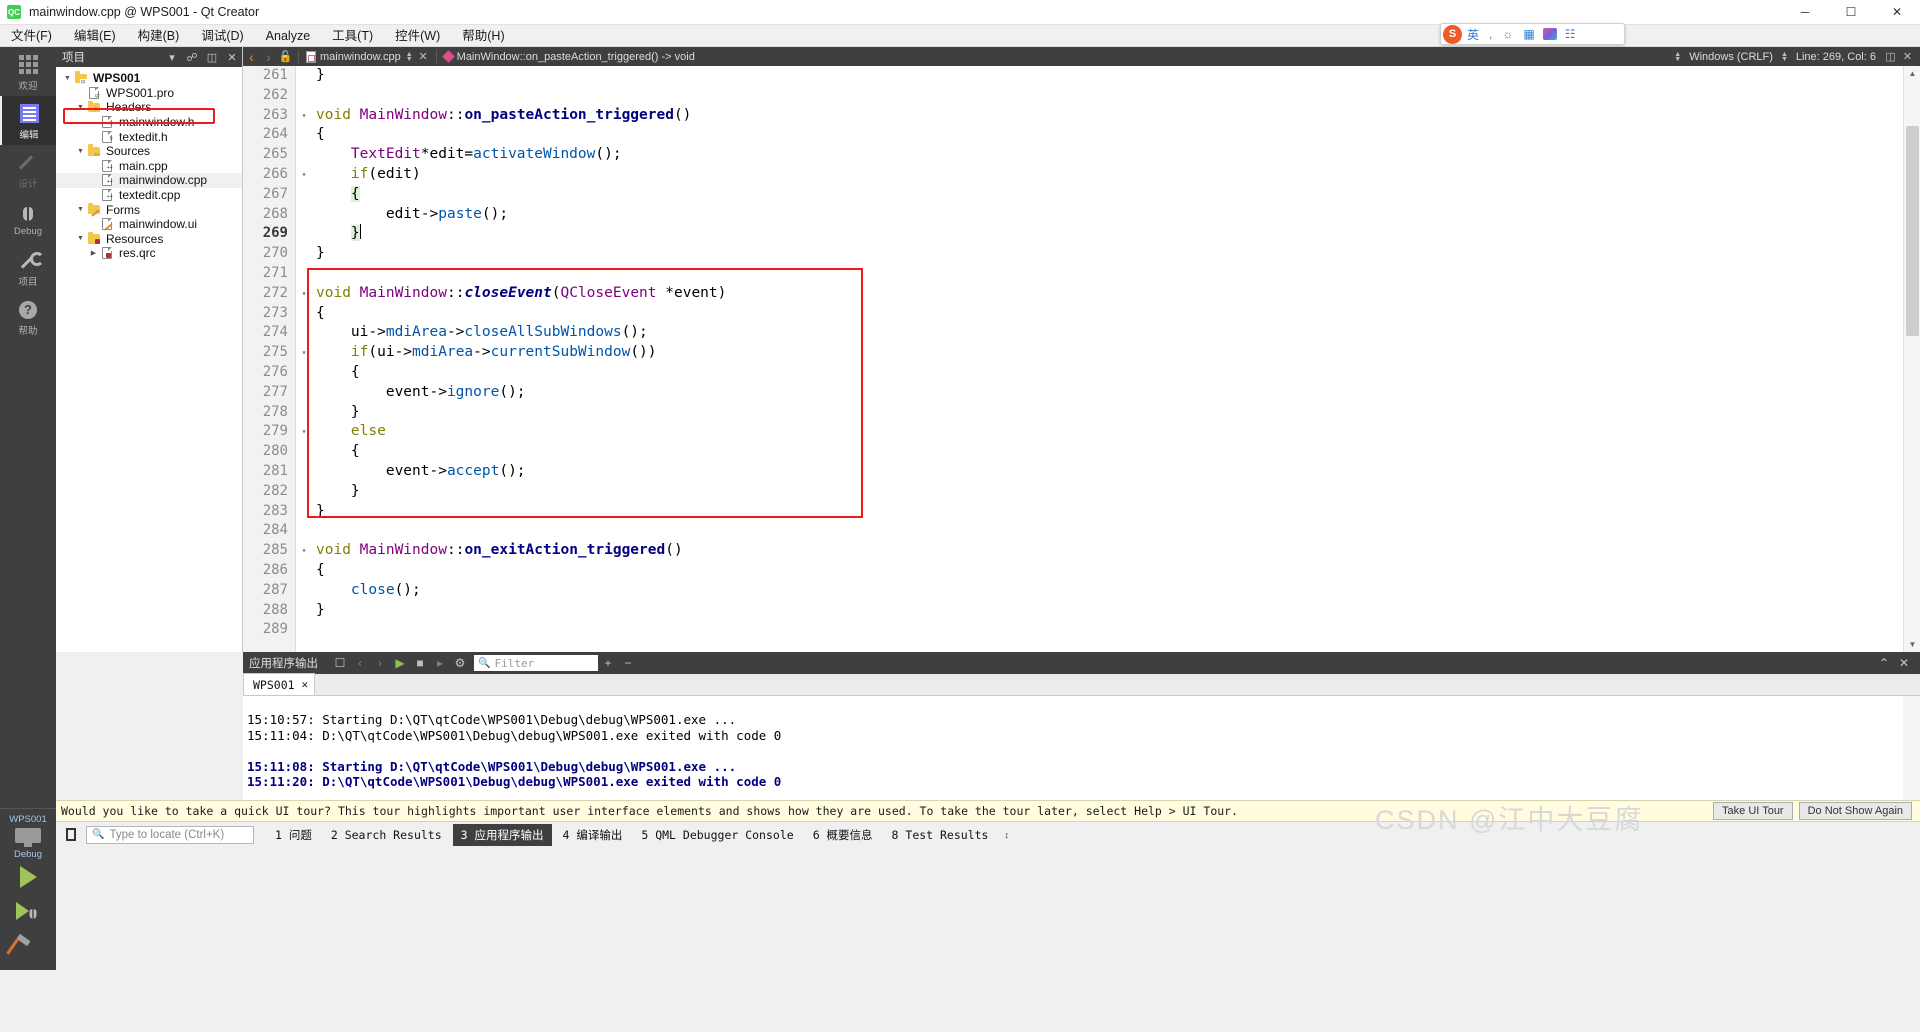  Describe the element at coordinates (1855, 811) in the screenshot. I see `do-not-show-again-button: Do Not Show Again` at that location.